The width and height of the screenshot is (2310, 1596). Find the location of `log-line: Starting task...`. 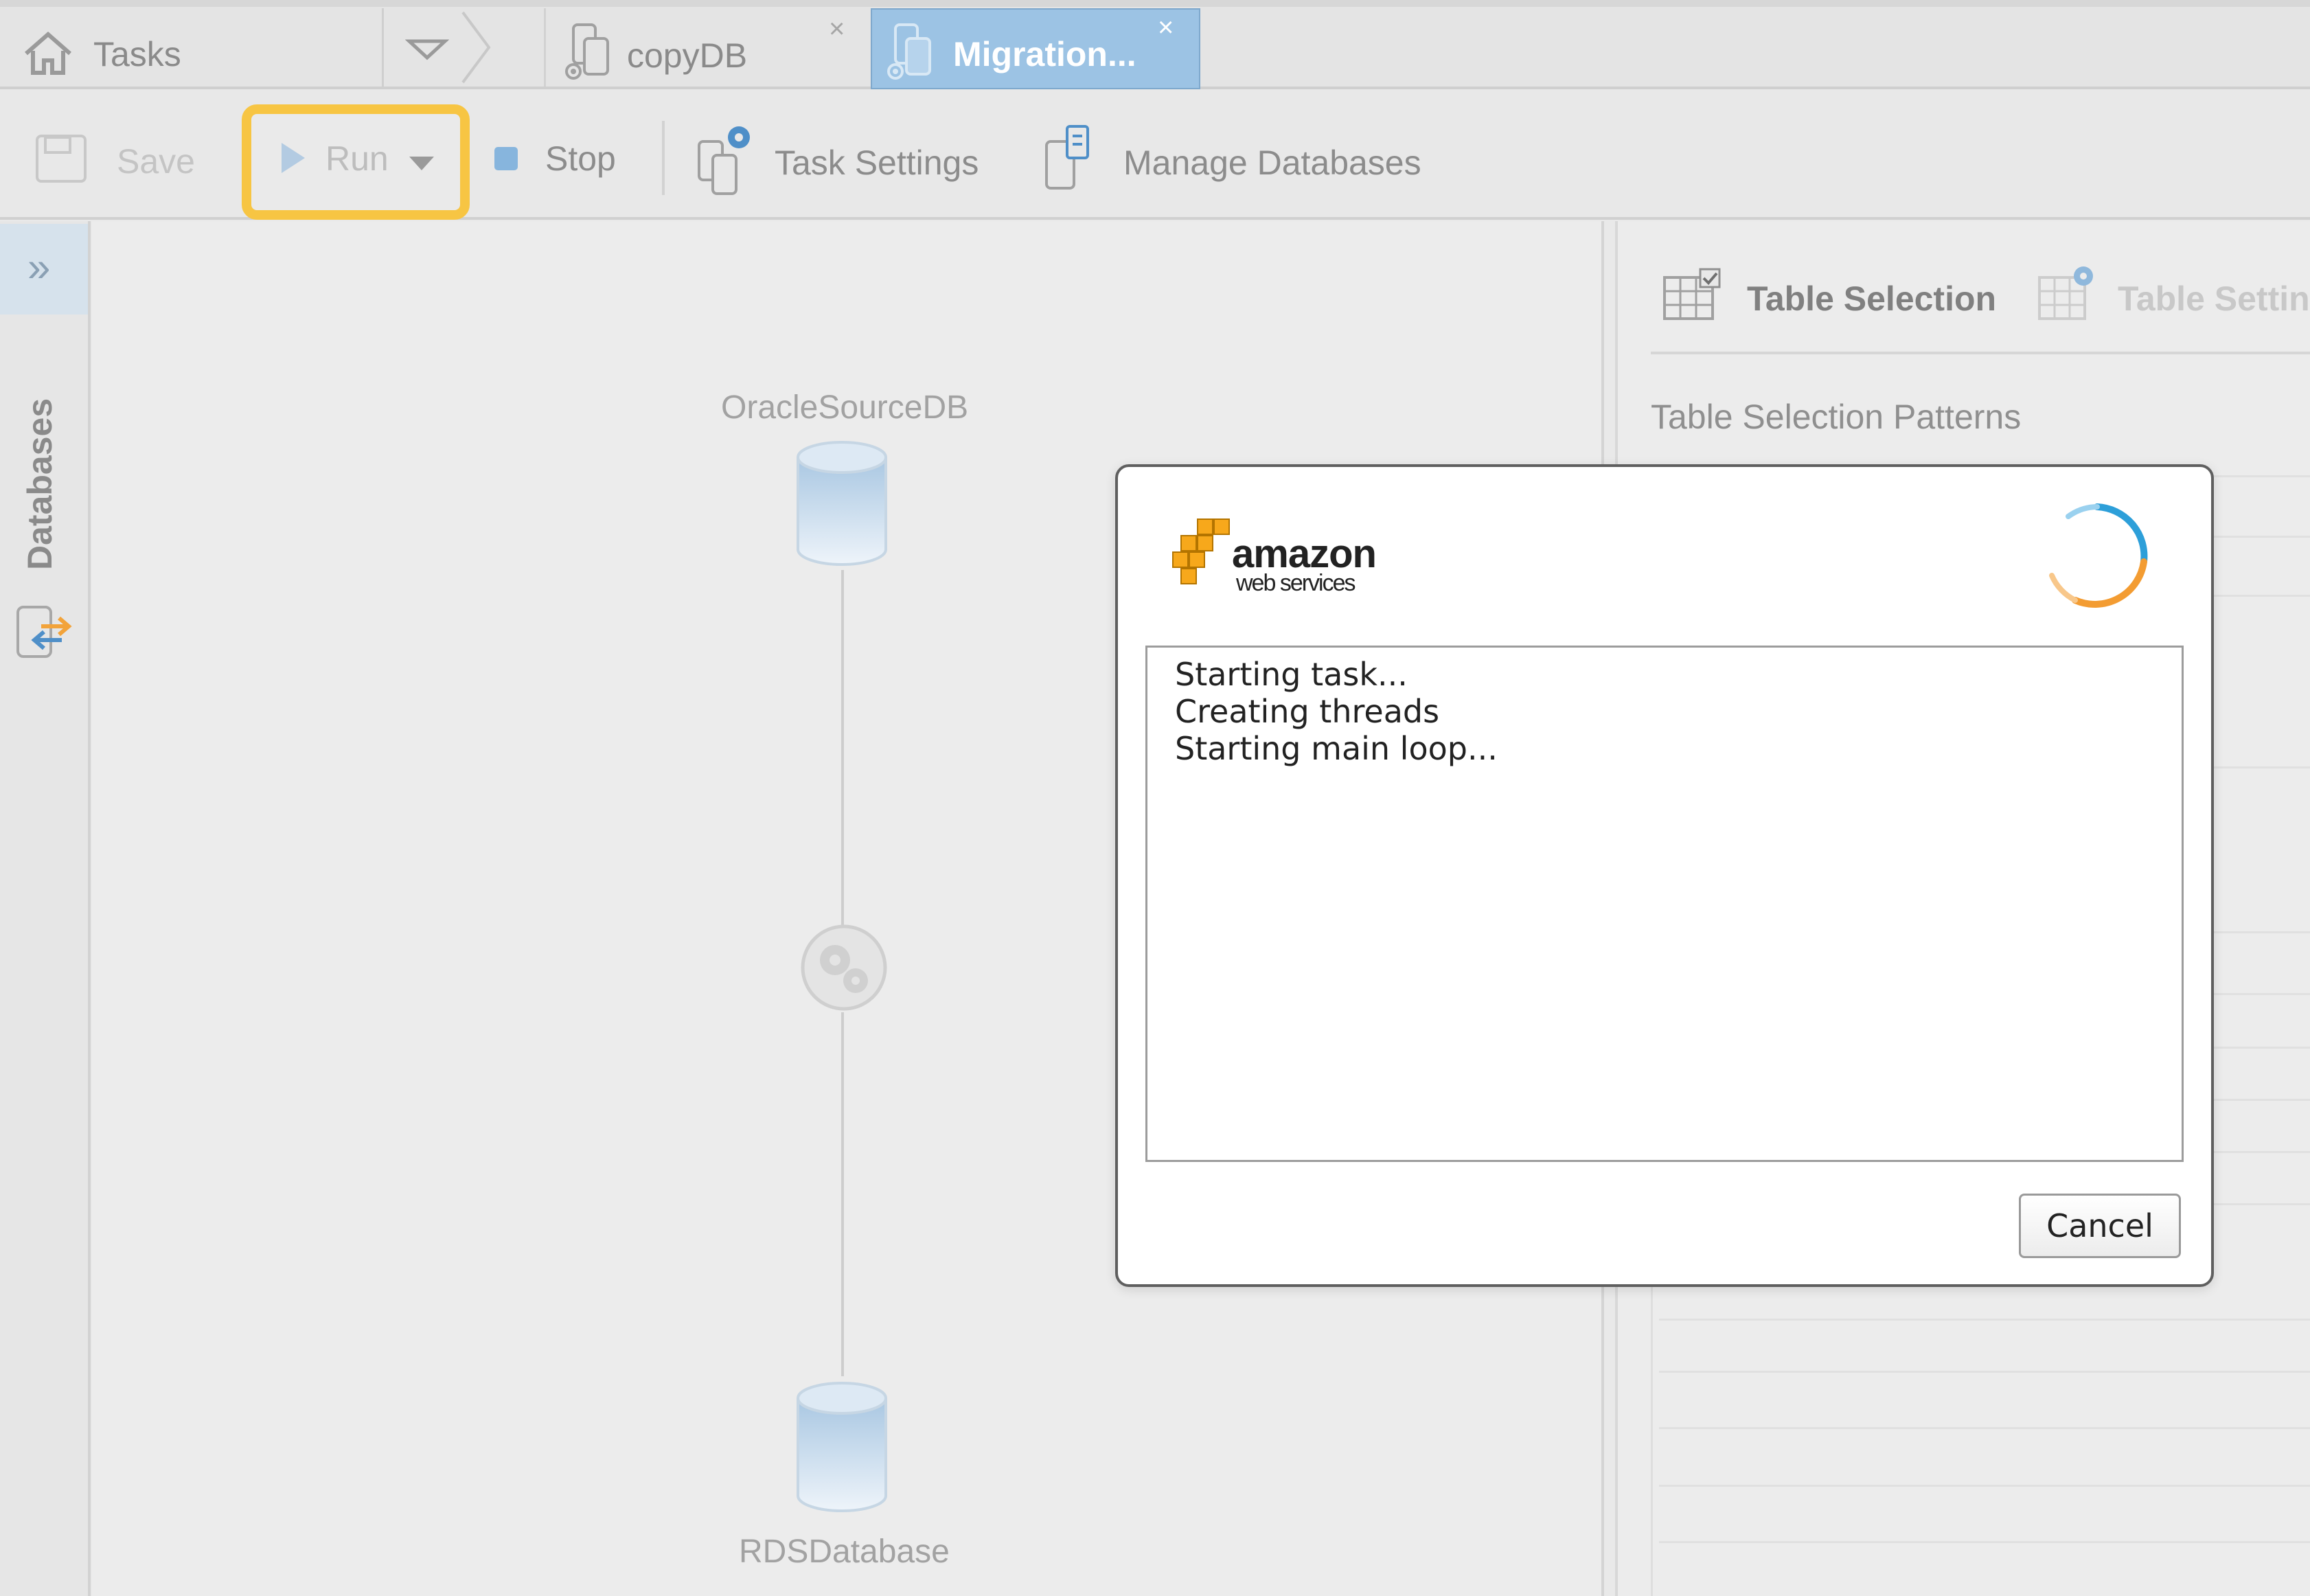

log-line: Starting task... is located at coordinates (1291, 674).